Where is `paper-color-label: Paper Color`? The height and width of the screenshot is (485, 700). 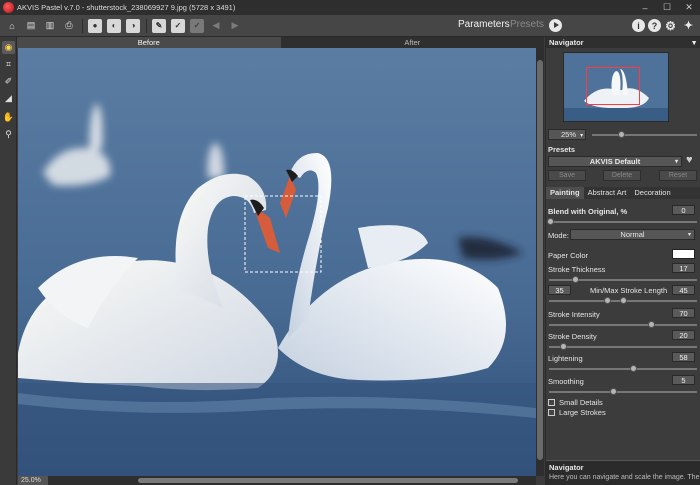 paper-color-label: Paper Color is located at coordinates (568, 255).